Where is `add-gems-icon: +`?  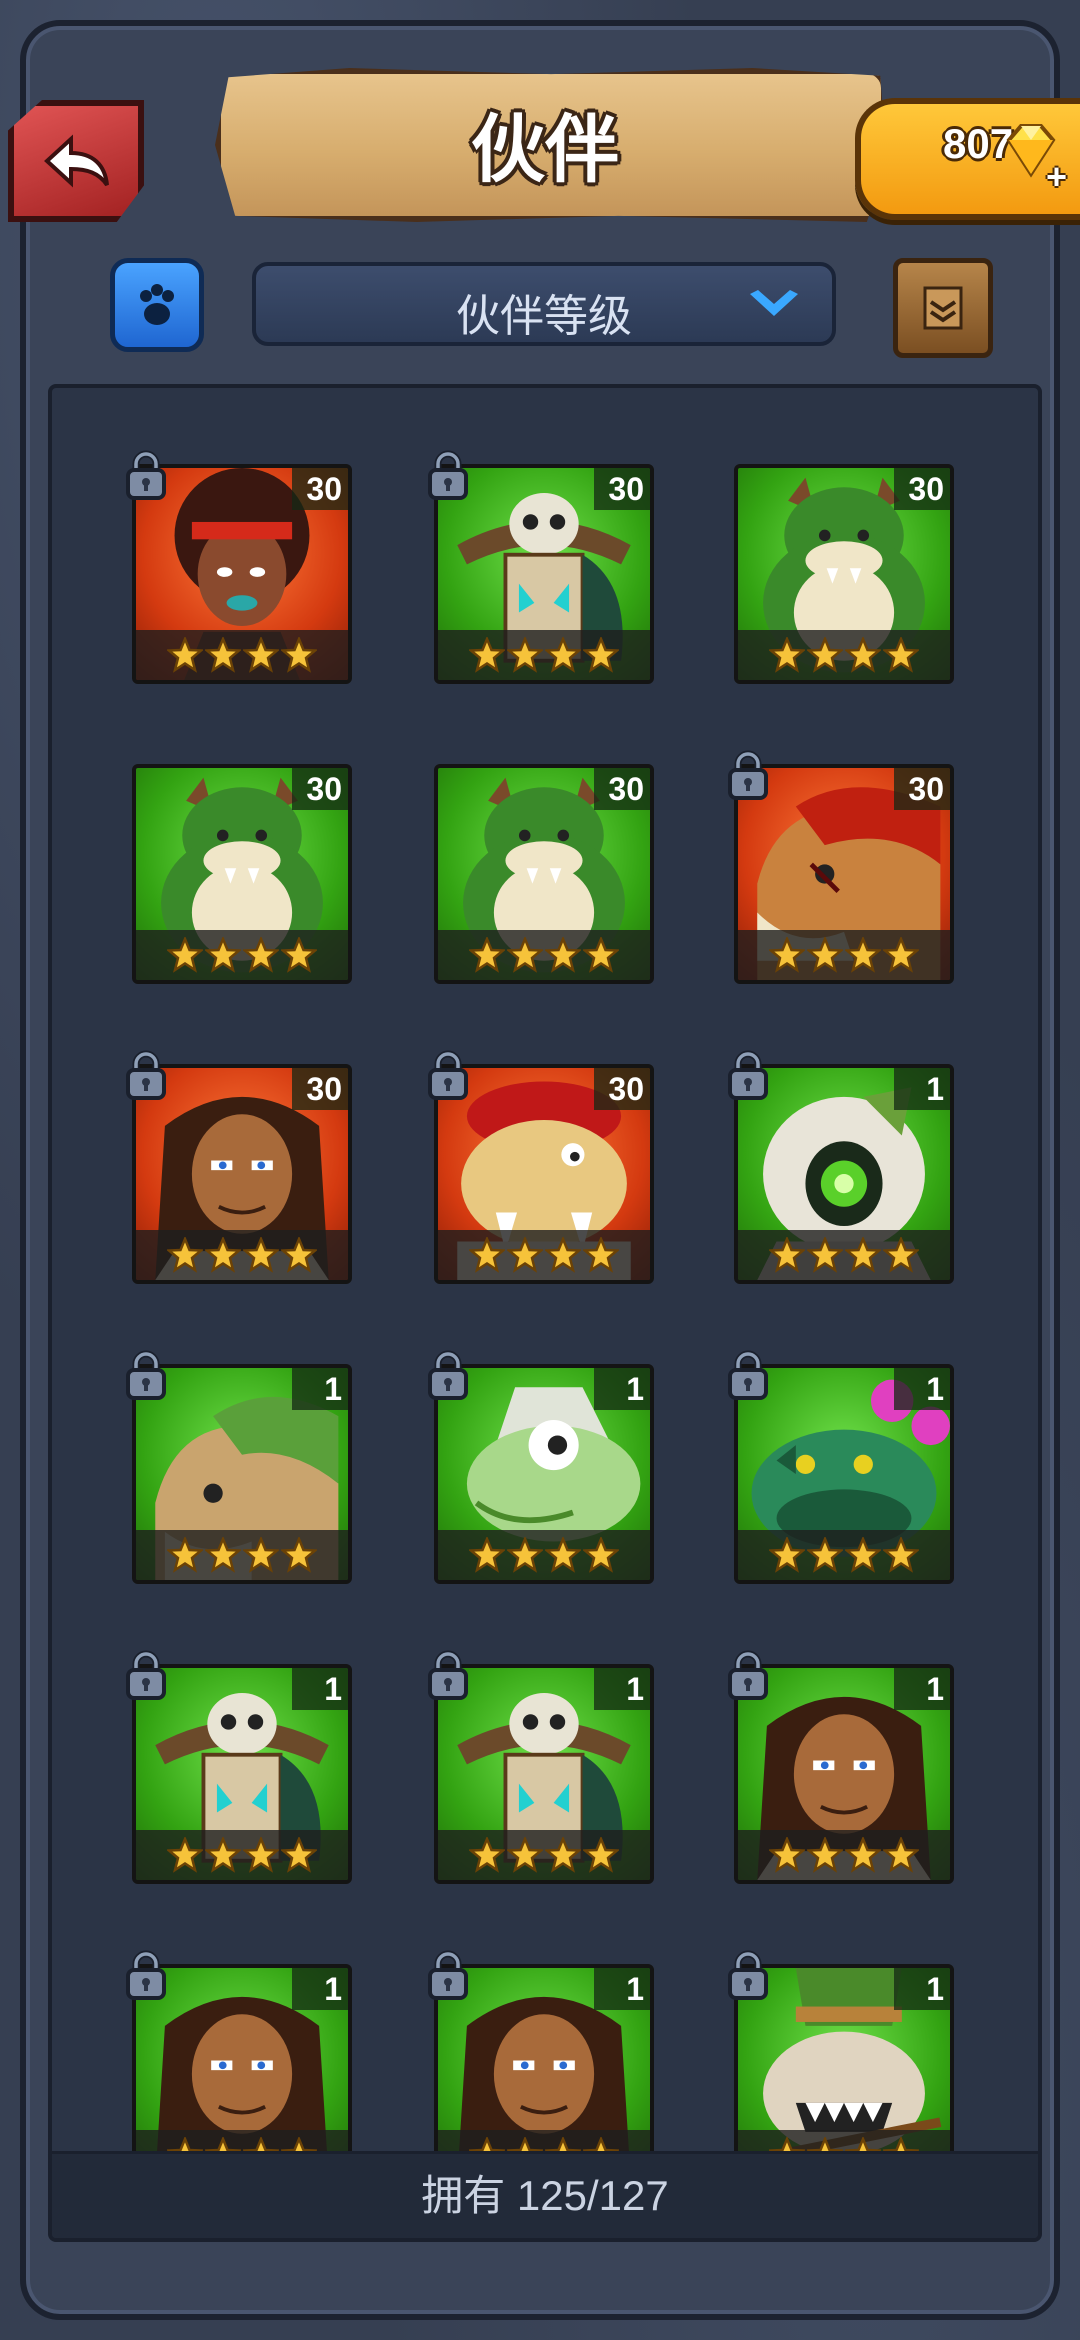
add-gems-icon: + is located at coordinates (1056, 177).